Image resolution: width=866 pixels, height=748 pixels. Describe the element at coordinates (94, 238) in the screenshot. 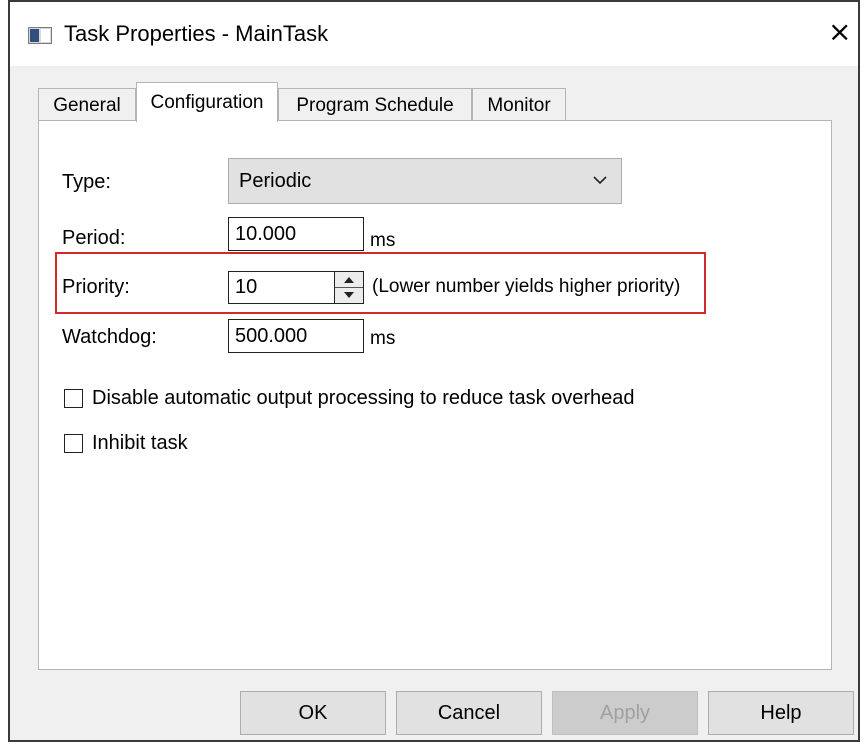

I see `period-label: Period:` at that location.